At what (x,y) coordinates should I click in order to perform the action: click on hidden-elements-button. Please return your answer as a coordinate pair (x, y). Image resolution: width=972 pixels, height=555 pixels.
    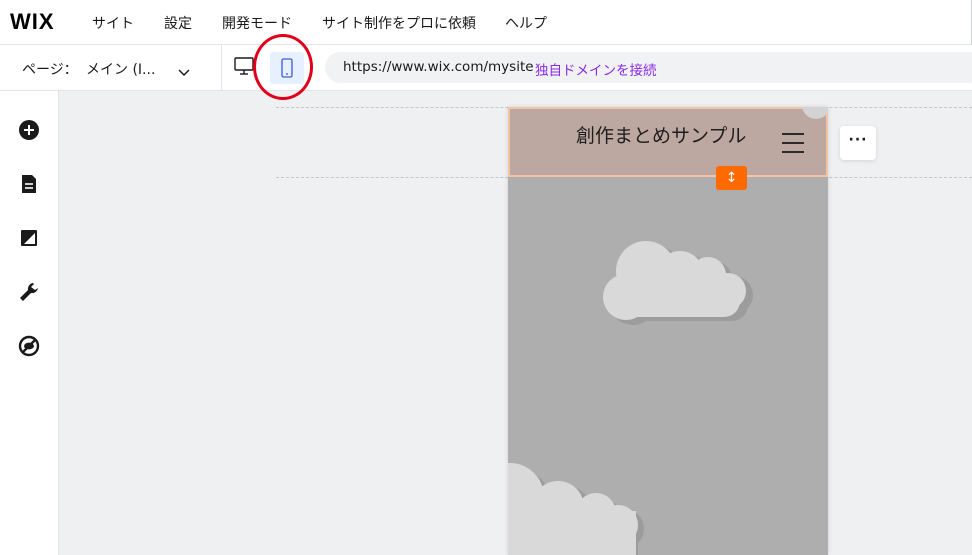
    Looking at the image, I should click on (29, 346).